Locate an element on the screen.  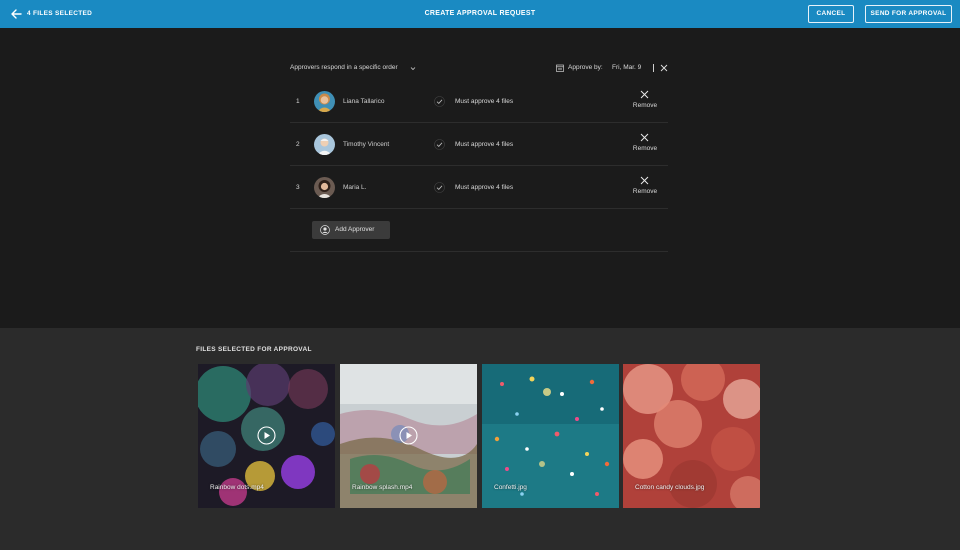
file-name: Rainbow splash.mp4 is located at coordinates (382, 487).